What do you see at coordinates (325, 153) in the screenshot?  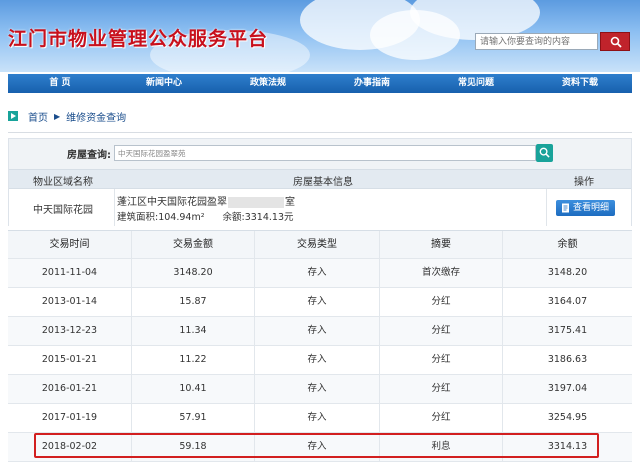 I see `house-query-input` at bounding box center [325, 153].